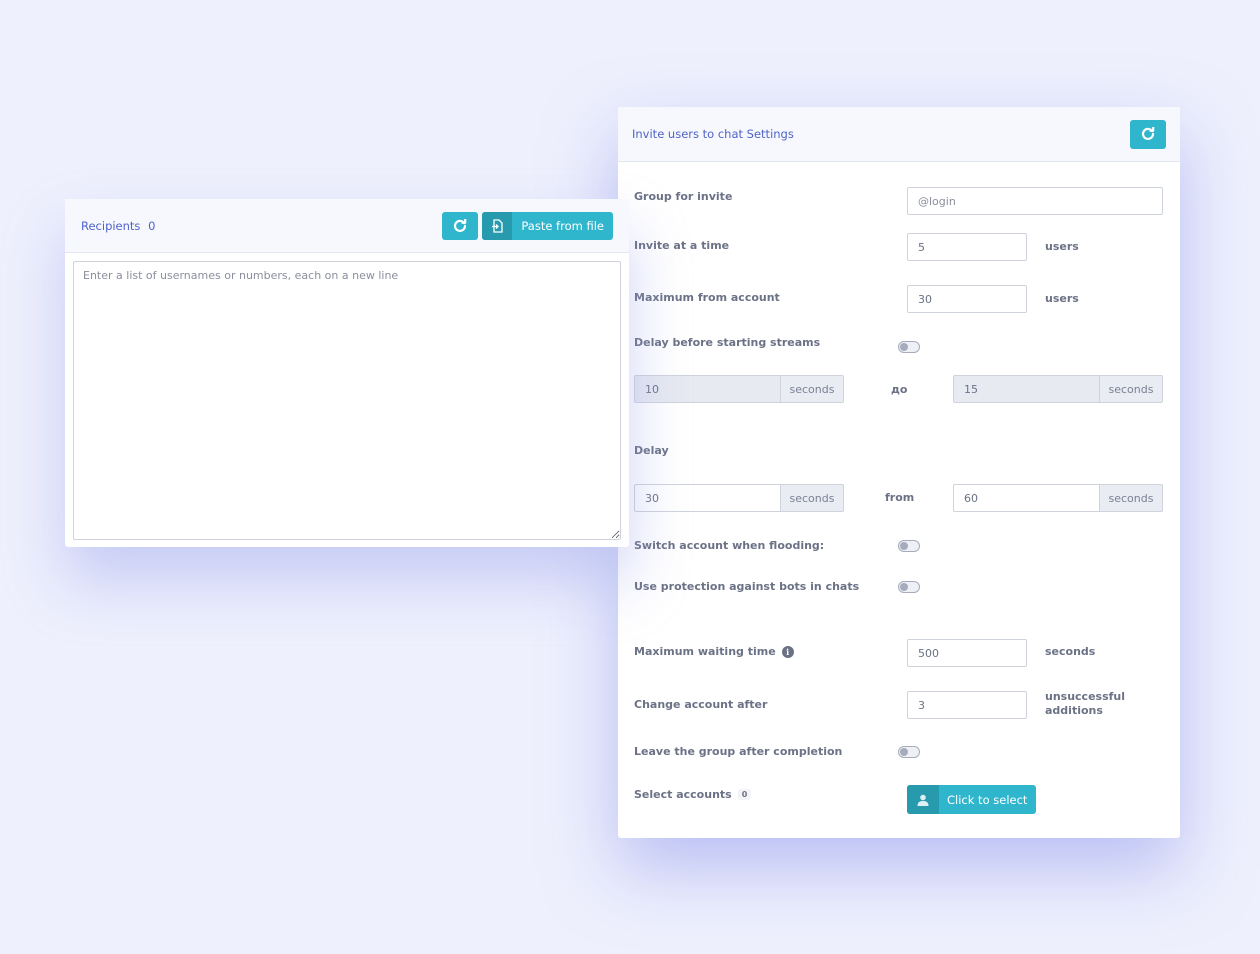  Describe the element at coordinates (651, 450) in the screenshot. I see `delay-label: Delay` at that location.